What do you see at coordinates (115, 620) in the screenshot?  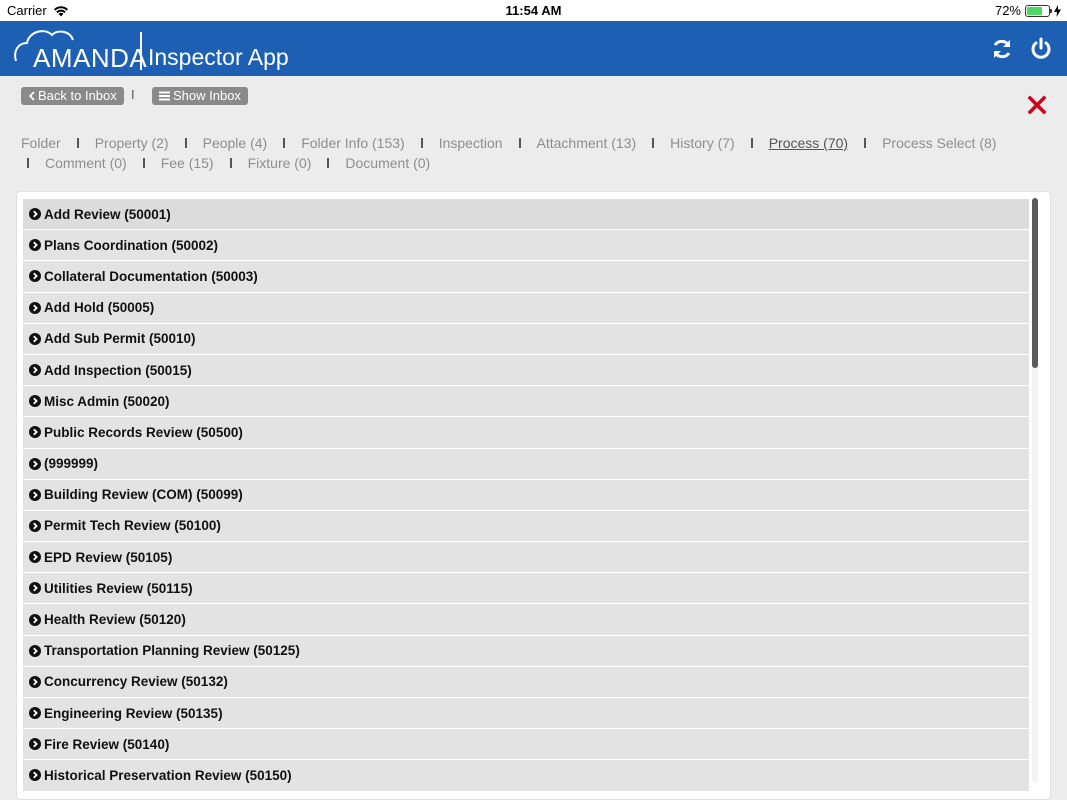 I see `list-item-label: Health Review (50120)` at bounding box center [115, 620].